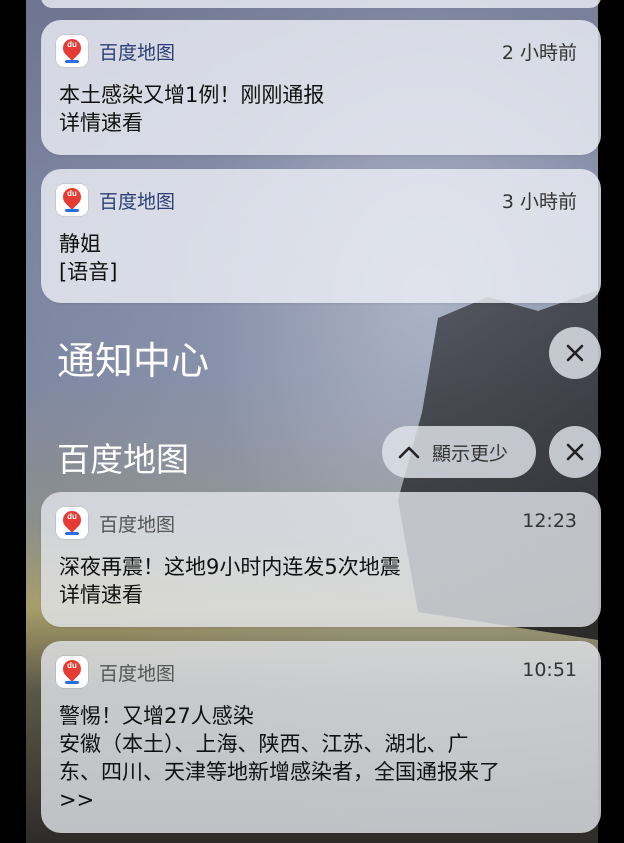 This screenshot has width=624, height=843. What do you see at coordinates (88, 272) in the screenshot?
I see `notification-line: [语音]` at bounding box center [88, 272].